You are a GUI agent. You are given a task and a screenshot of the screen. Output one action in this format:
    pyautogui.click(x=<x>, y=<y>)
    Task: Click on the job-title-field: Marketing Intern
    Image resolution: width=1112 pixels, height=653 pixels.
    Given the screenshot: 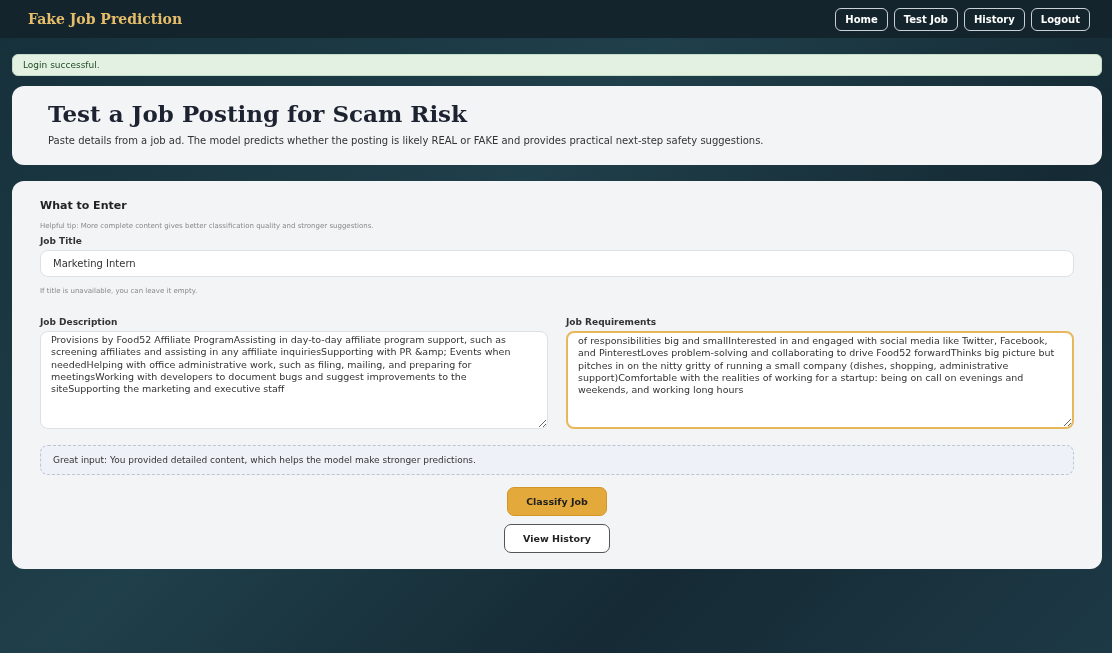 What is the action you would take?
    pyautogui.click(x=557, y=263)
    